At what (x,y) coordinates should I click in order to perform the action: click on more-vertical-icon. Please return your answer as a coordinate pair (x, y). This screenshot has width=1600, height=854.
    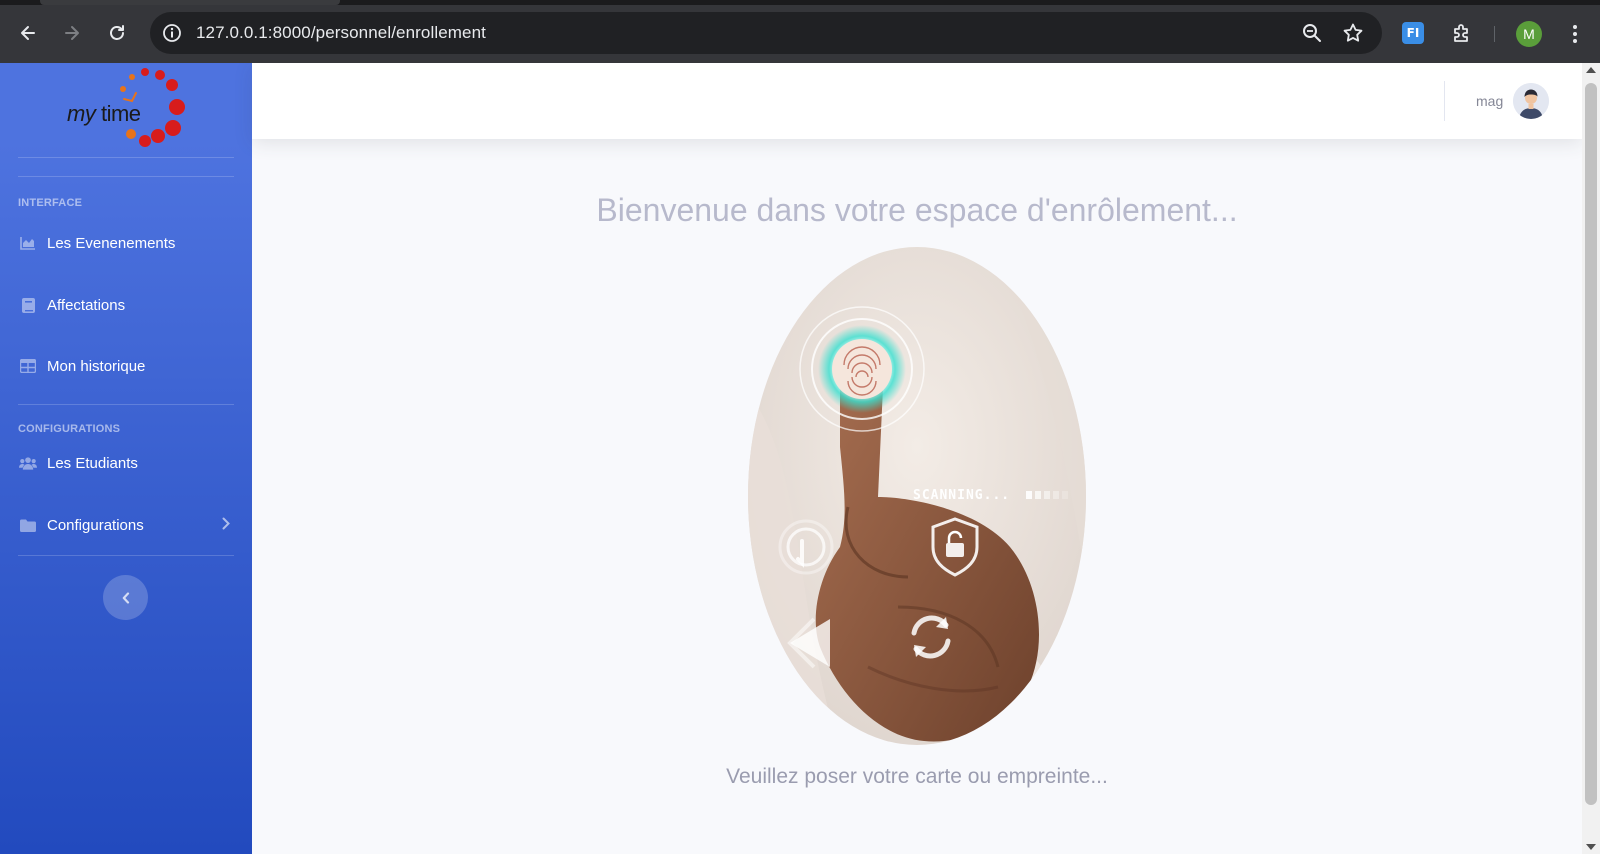
    Looking at the image, I should click on (1575, 34).